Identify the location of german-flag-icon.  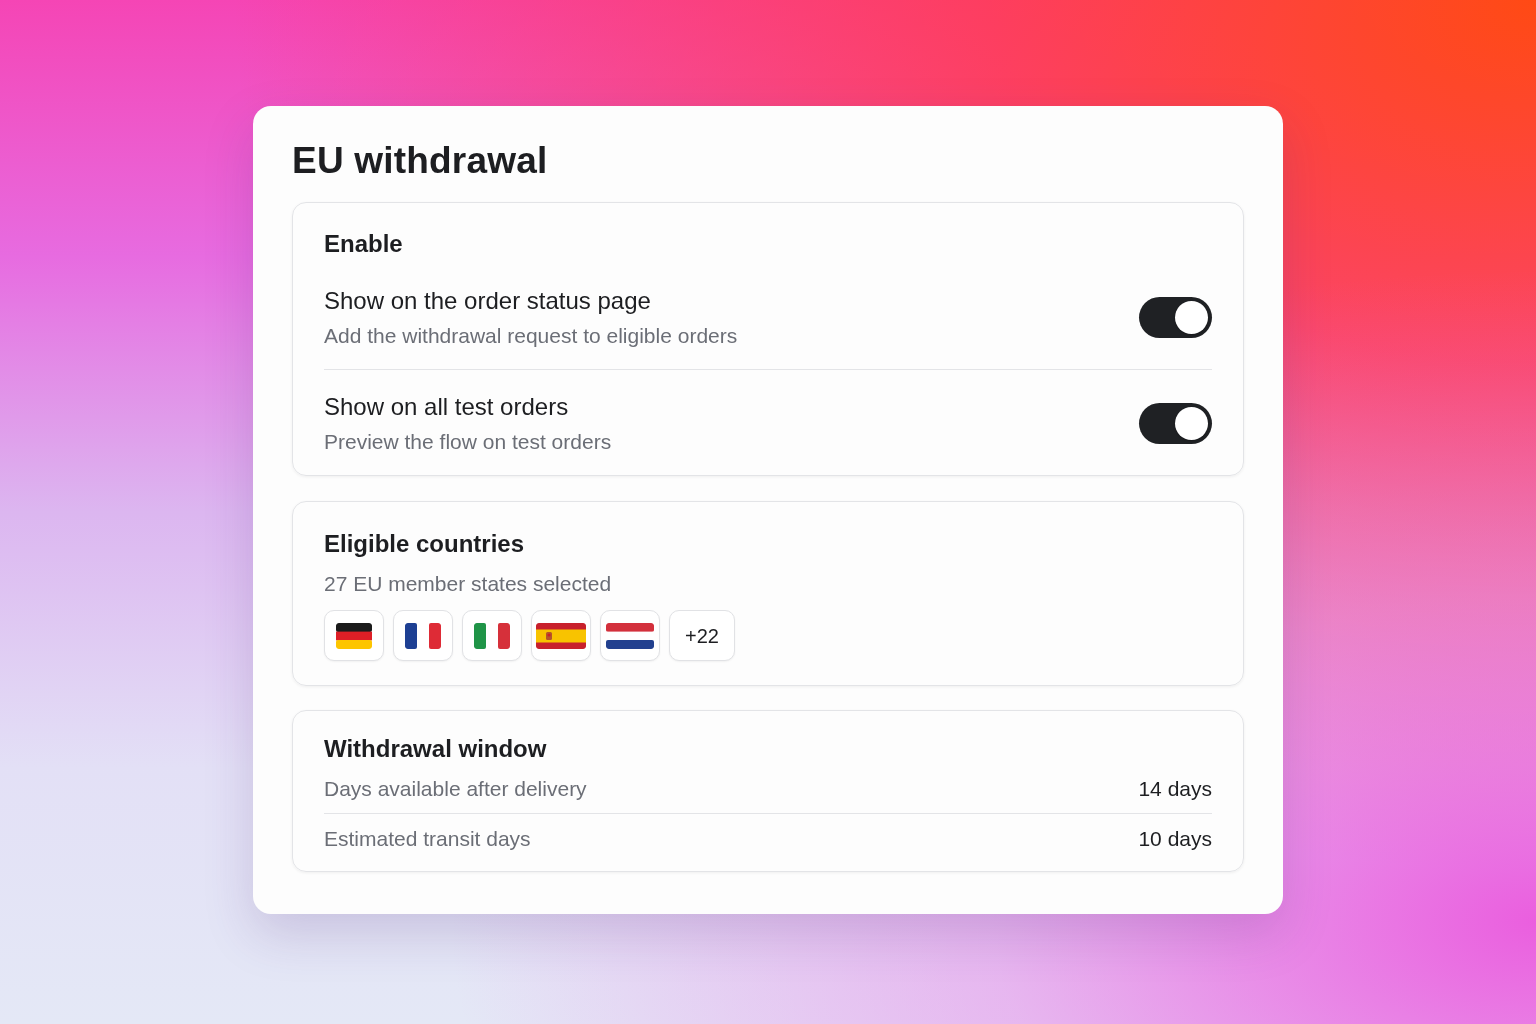
(354, 635).